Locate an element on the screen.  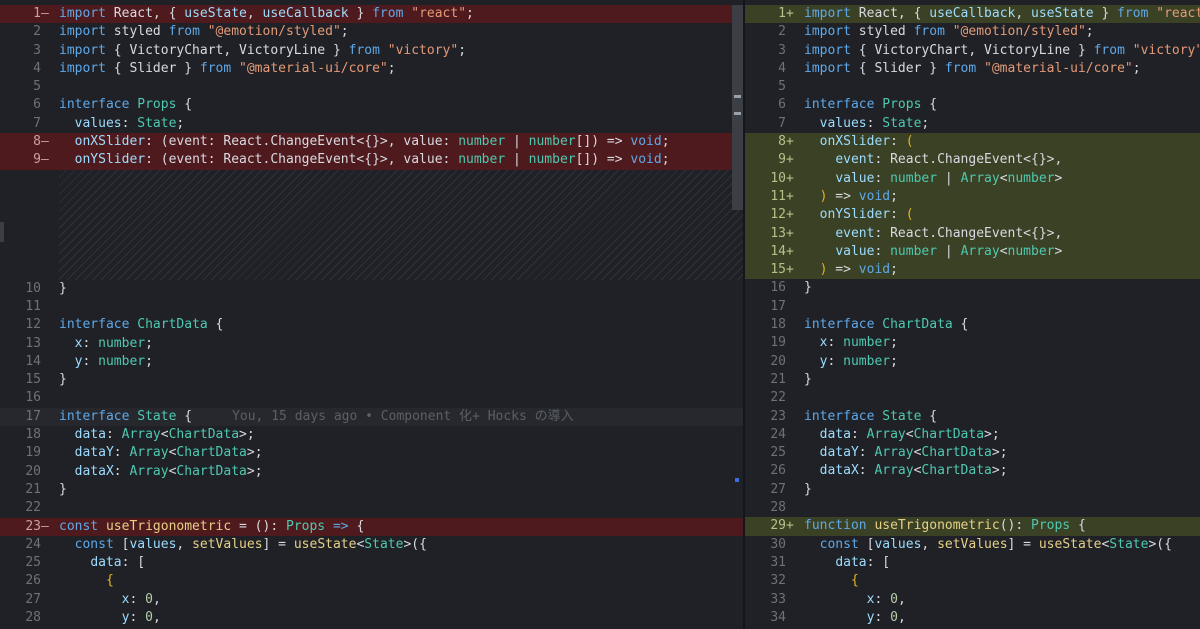
line-number-text: 8 is located at coordinates (782, 142).